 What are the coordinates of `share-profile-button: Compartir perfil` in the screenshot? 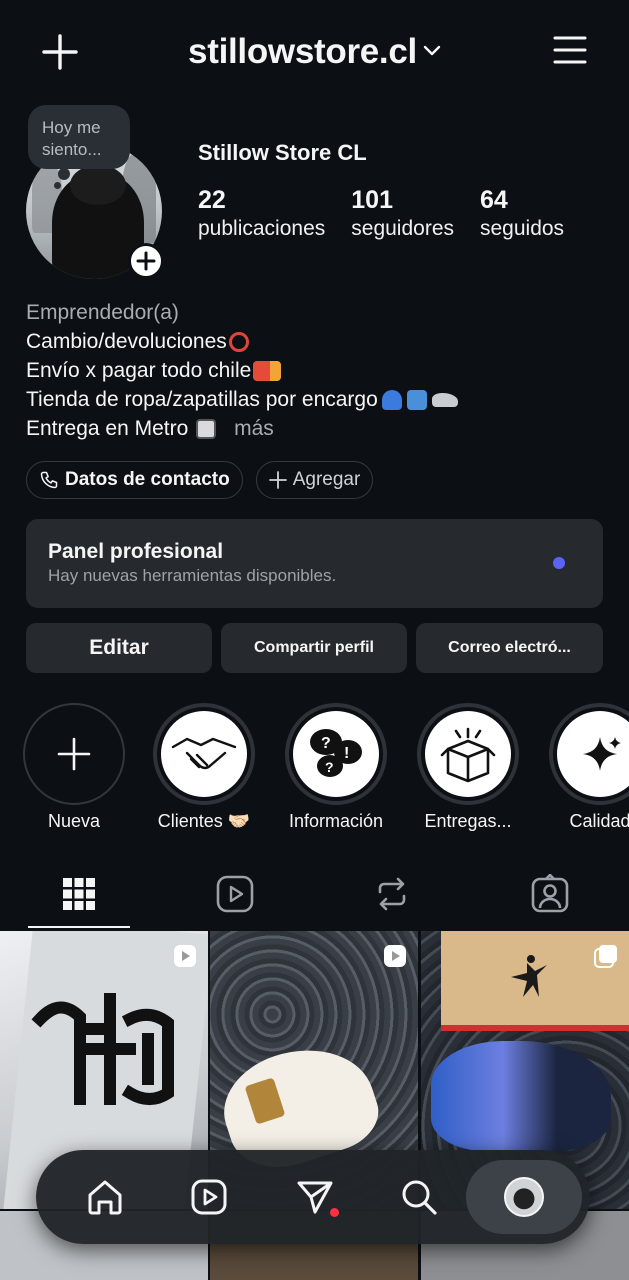 It's located at (314, 648).